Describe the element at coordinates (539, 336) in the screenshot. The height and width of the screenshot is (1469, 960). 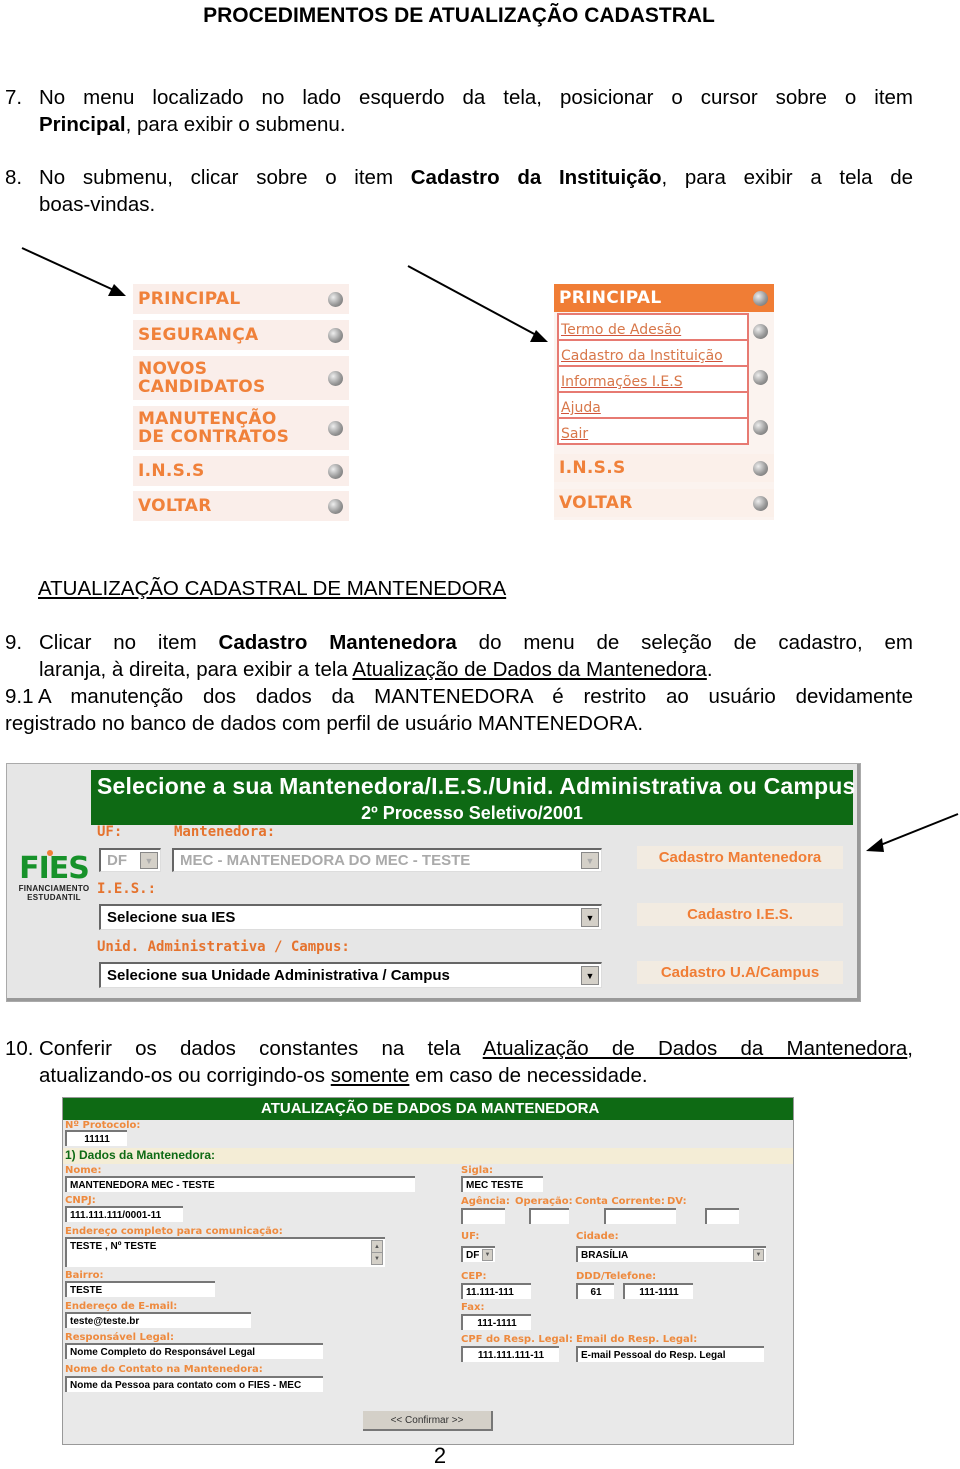
I see `arrow-right-menu-head` at that location.